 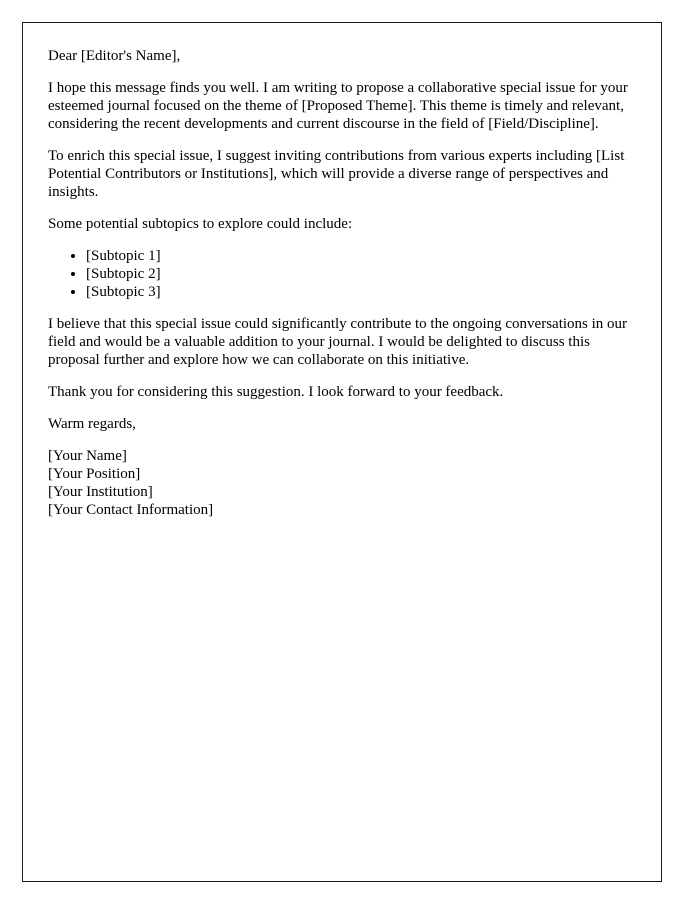 What do you see at coordinates (87, 456) in the screenshot?
I see `signature-name: [Your Name]` at bounding box center [87, 456].